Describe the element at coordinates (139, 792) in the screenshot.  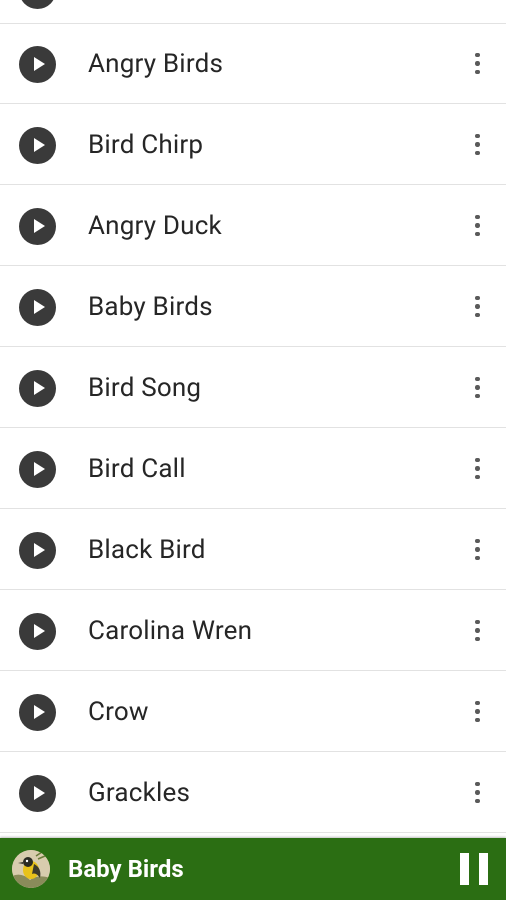
I see `list-item-label: Grackles` at that location.